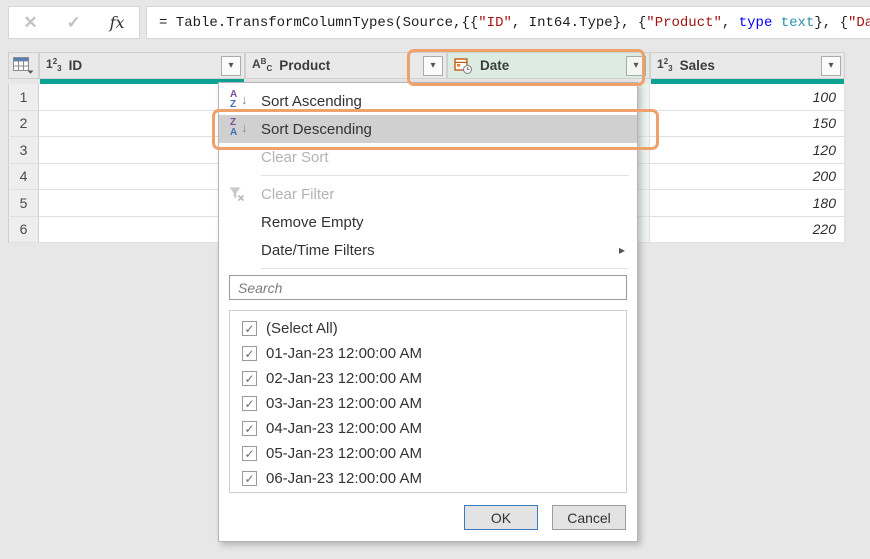 Image resolution: width=870 pixels, height=559 pixels. Describe the element at coordinates (463, 65) in the screenshot. I see `datetime-type-icon` at that location.